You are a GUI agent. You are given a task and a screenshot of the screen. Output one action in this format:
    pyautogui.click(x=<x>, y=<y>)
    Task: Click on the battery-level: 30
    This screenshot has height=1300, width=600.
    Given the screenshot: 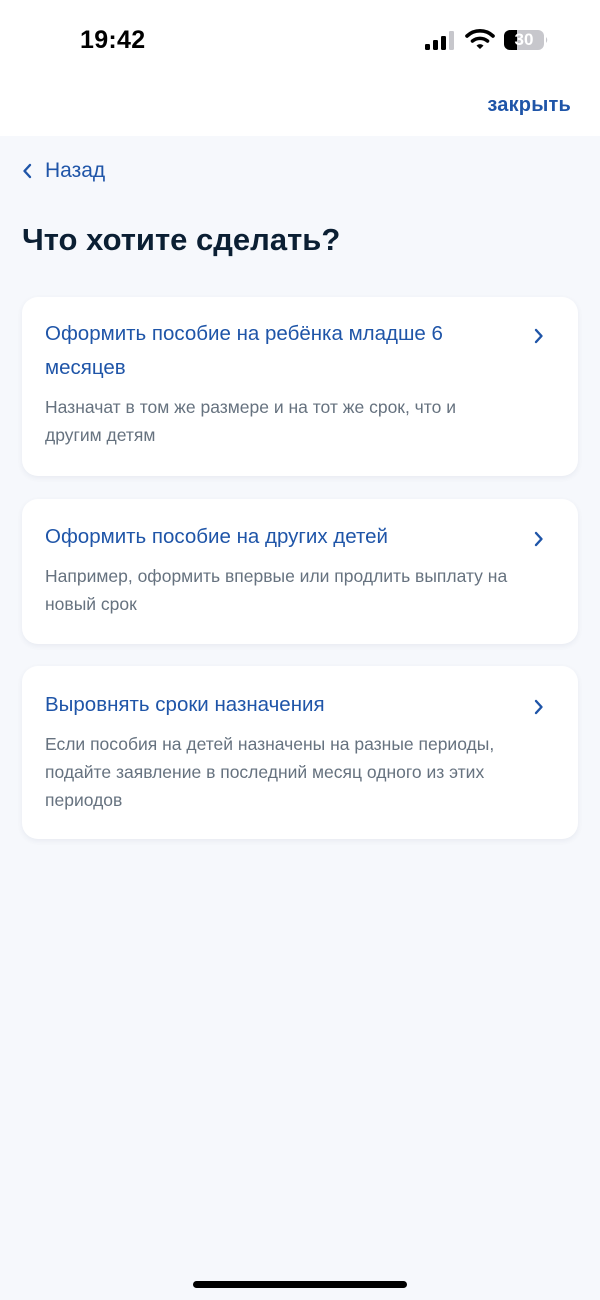 What is the action you would take?
    pyautogui.click(x=524, y=39)
    